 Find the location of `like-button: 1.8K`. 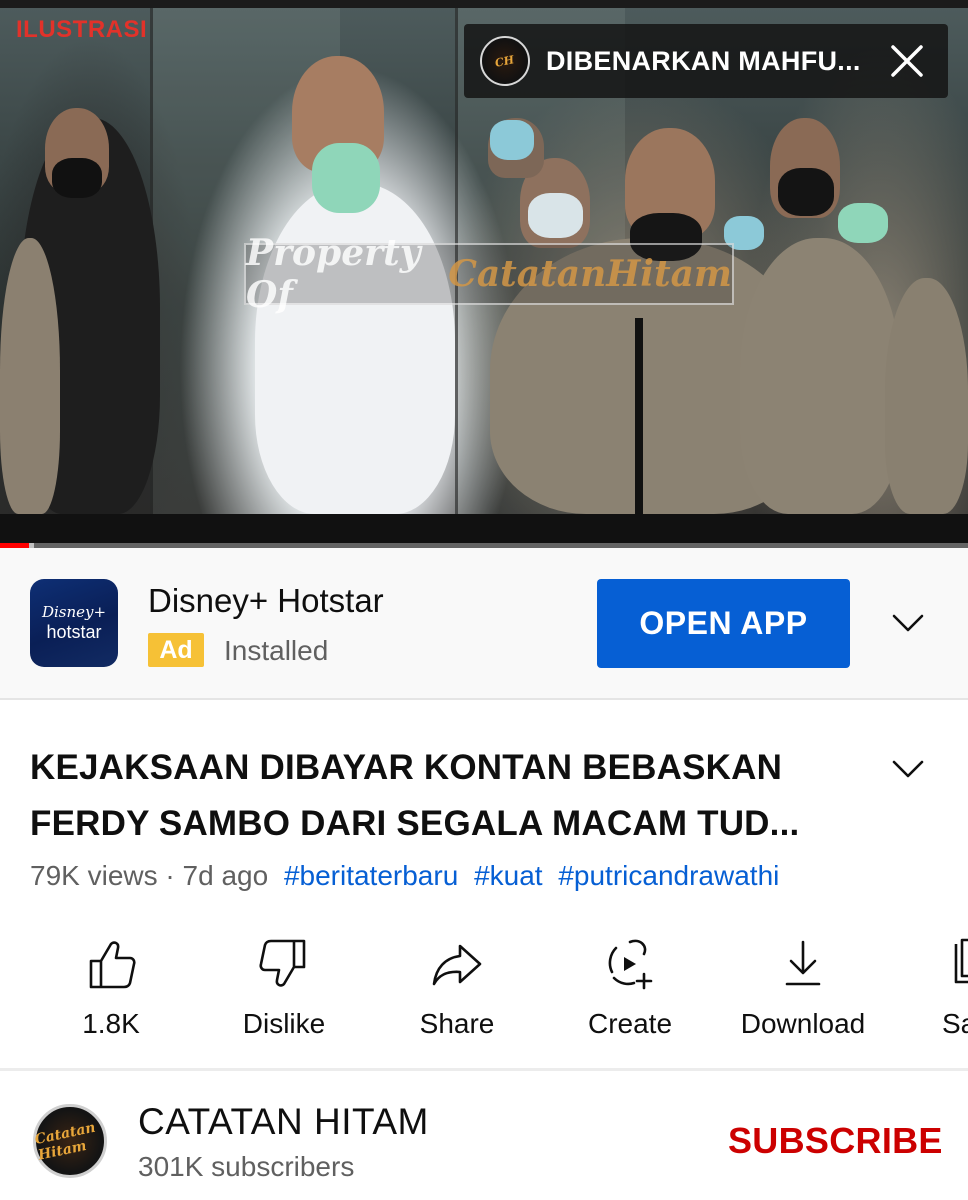

like-button: 1.8K is located at coordinates (111, 990).